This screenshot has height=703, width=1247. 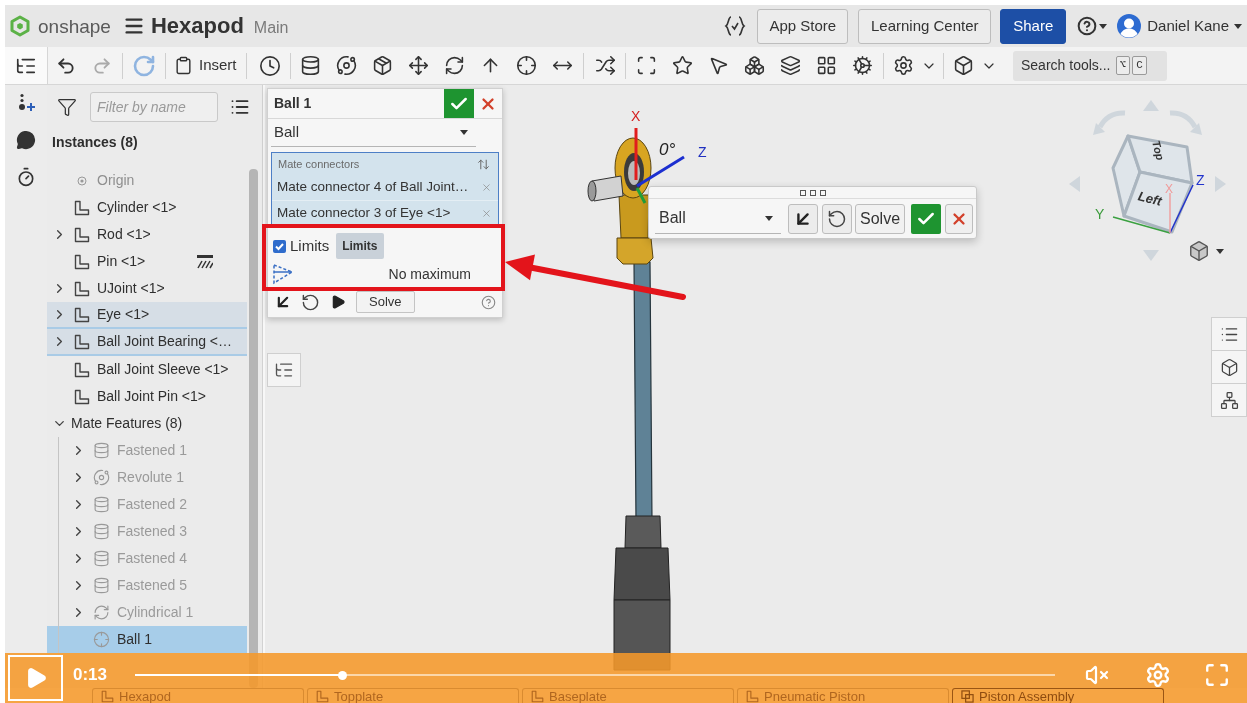 I want to click on insert-button: Insert, so click(x=206, y=65).